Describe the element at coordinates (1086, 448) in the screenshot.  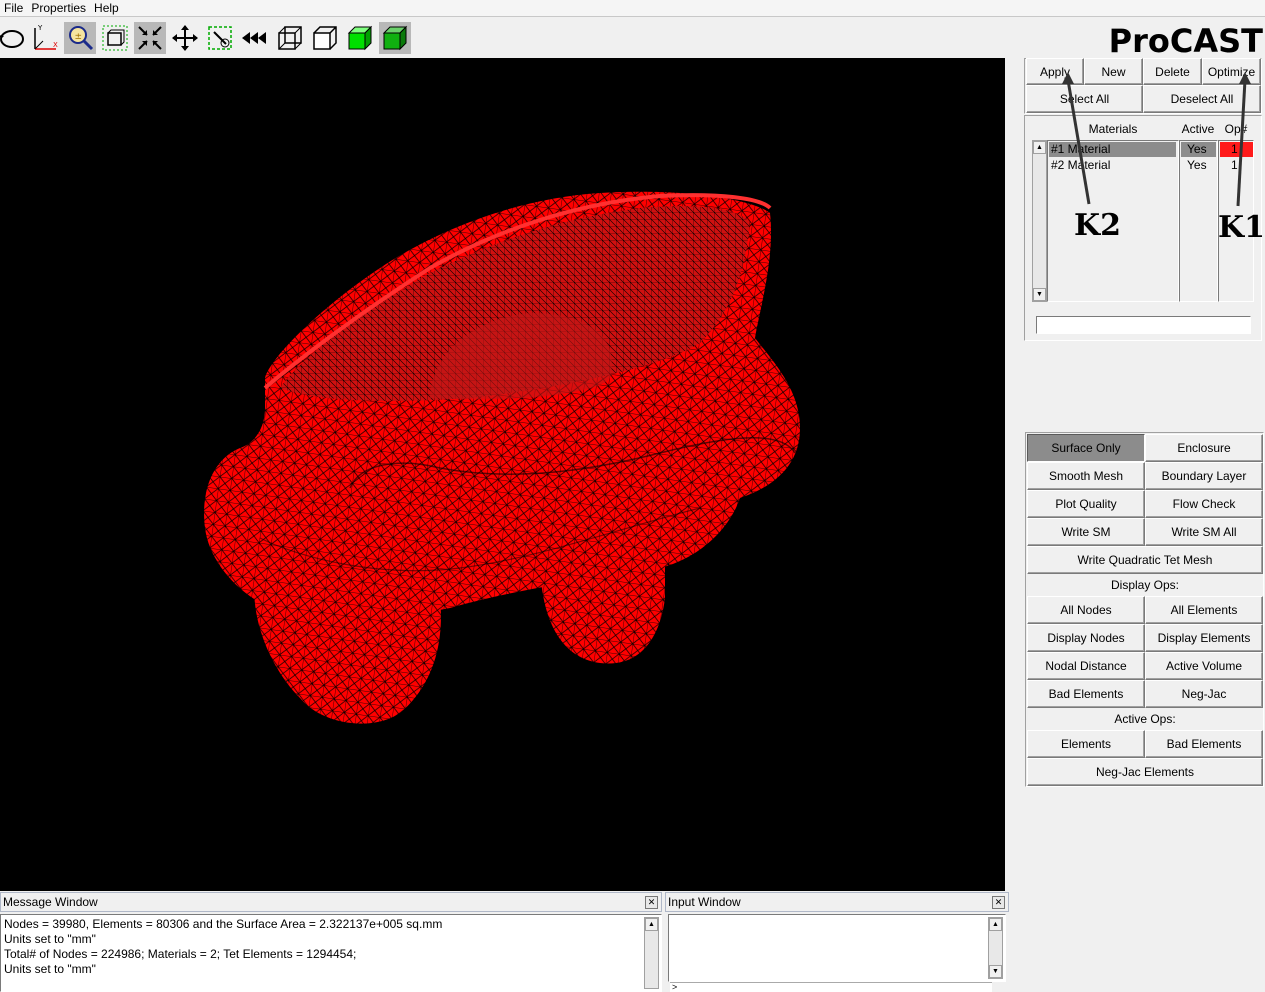
I see `surface-only-button: Surface Only` at that location.